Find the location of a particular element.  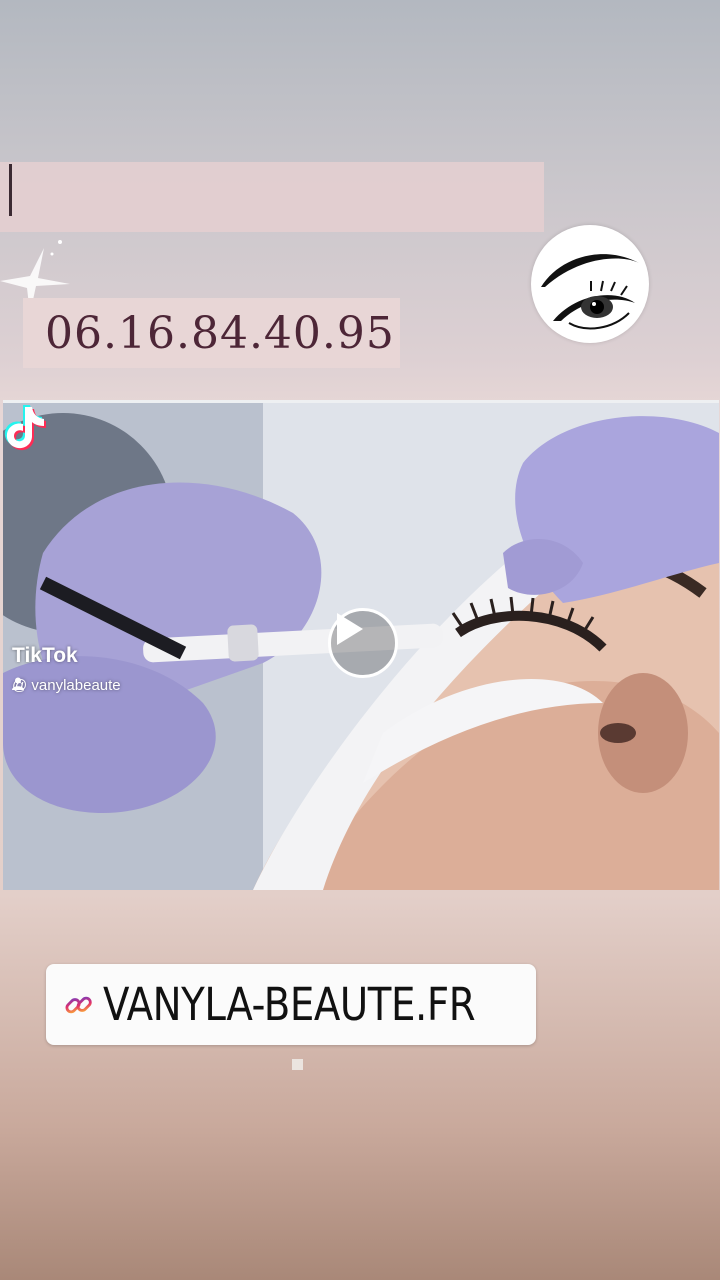

text-cursor is located at coordinates (10, 190).